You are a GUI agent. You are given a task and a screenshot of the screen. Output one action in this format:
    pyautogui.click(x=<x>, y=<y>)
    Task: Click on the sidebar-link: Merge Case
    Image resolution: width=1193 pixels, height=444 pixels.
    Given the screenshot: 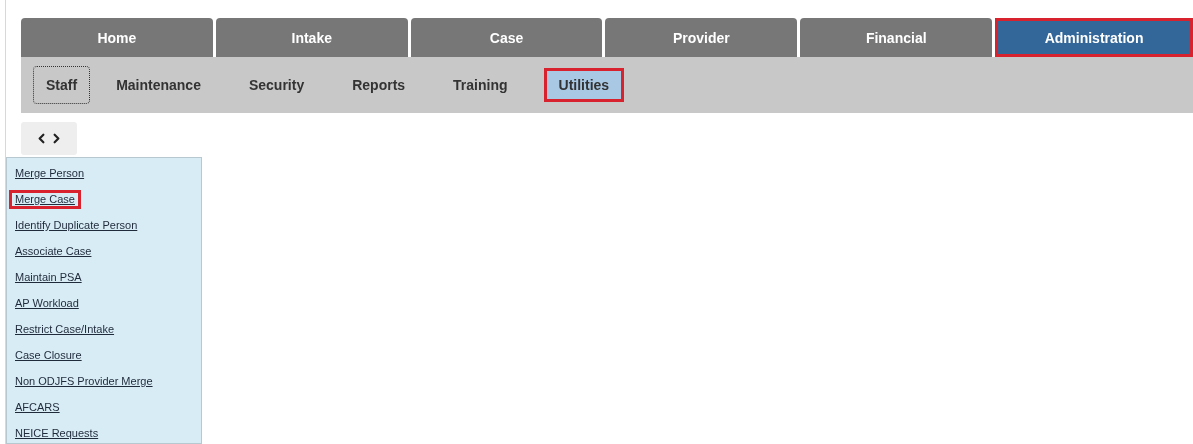 What is the action you would take?
    pyautogui.click(x=45, y=199)
    